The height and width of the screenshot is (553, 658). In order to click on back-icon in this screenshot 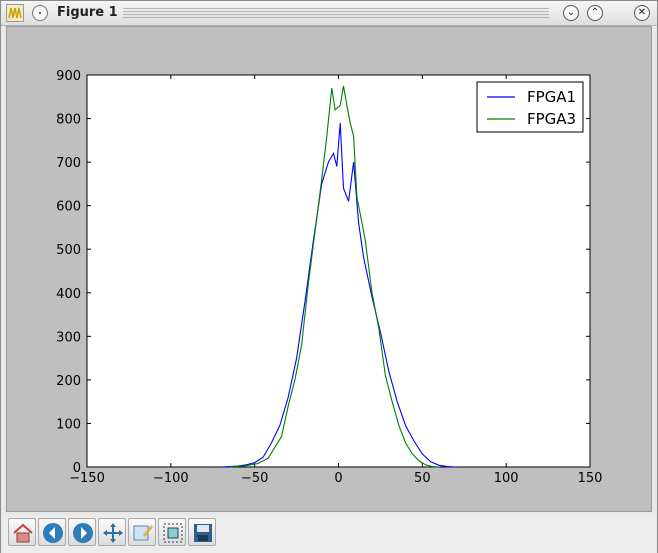, I will do `click(53, 533)`.